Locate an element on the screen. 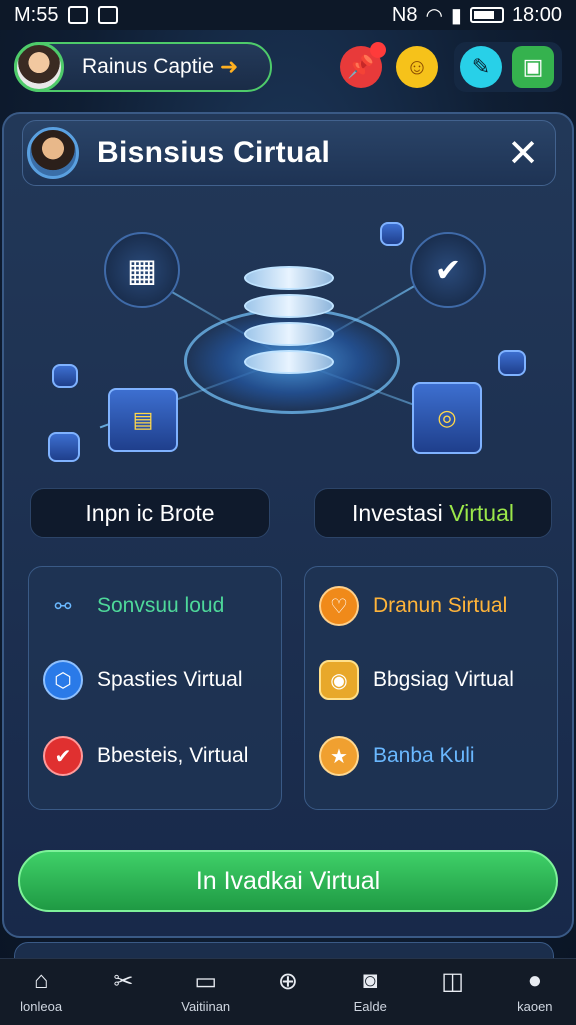 This screenshot has width=576, height=1025. pin-icon: 📌 is located at coordinates (361, 66).